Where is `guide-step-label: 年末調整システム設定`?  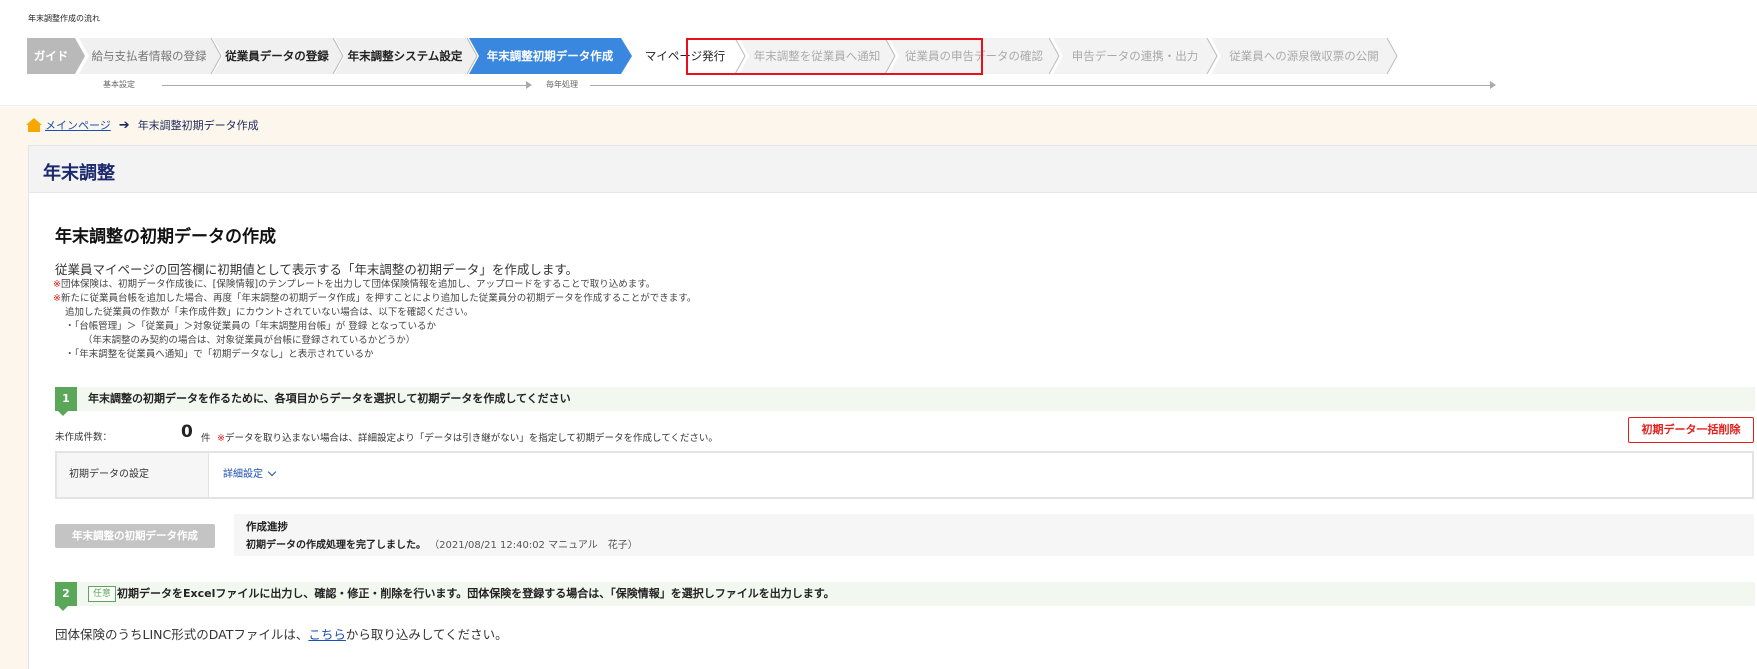 guide-step-label: 年末調整システム設定 is located at coordinates (405, 56).